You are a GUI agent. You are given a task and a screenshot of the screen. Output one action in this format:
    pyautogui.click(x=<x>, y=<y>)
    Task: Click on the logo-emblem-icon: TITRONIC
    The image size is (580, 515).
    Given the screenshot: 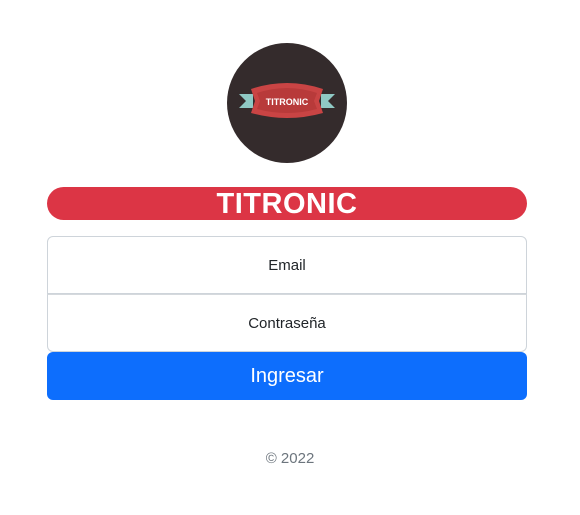 What is the action you would take?
    pyautogui.click(x=287, y=100)
    